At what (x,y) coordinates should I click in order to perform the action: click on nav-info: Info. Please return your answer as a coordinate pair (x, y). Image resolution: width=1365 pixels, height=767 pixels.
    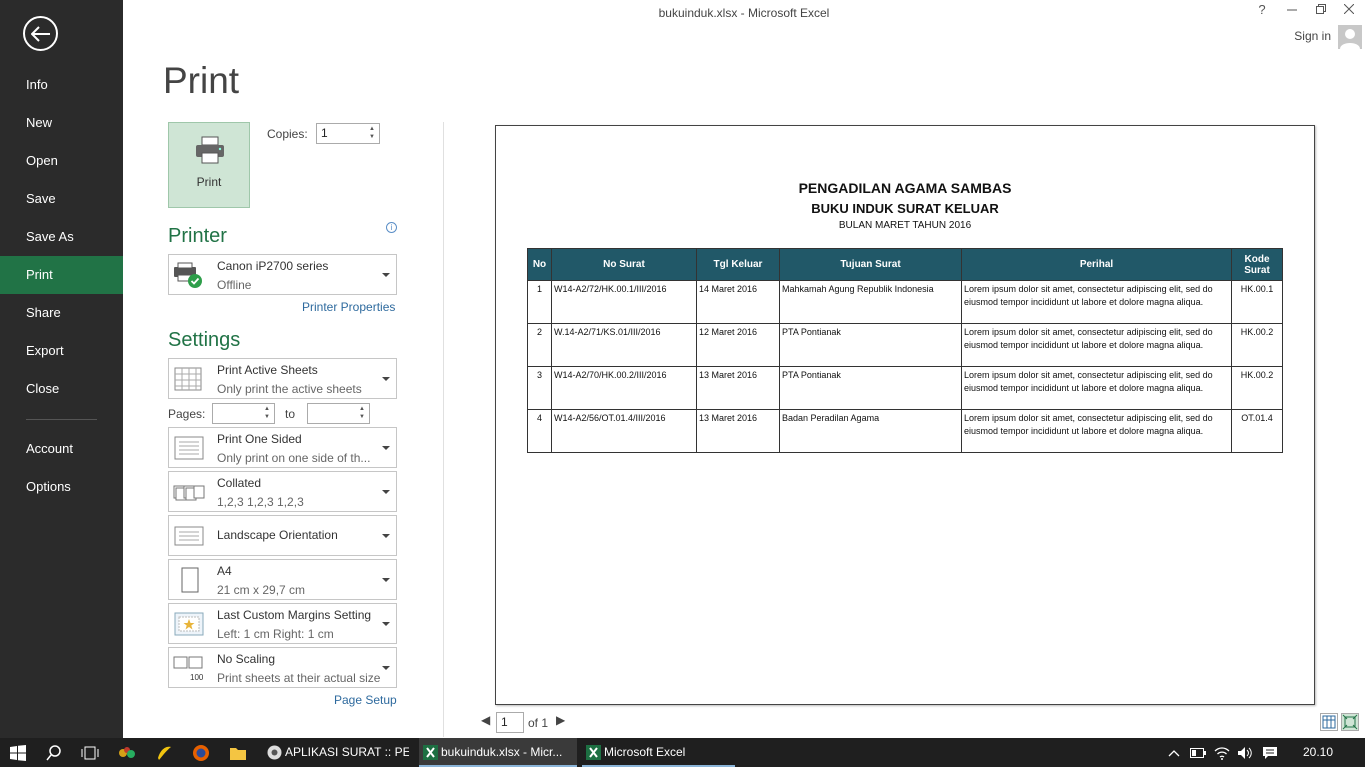
    Looking at the image, I should click on (61, 85).